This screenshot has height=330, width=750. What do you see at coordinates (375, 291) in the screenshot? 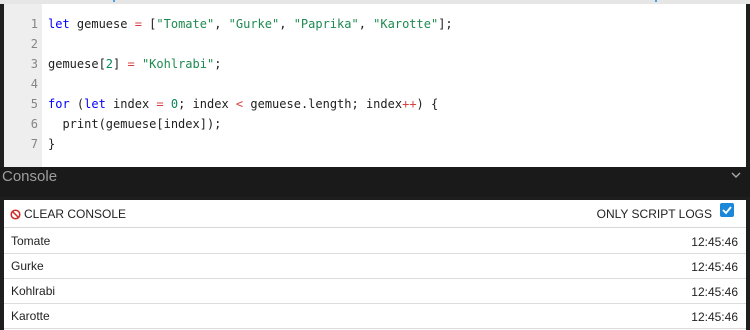
I see `log-row: Kohlrabi 12:45:46` at bounding box center [375, 291].